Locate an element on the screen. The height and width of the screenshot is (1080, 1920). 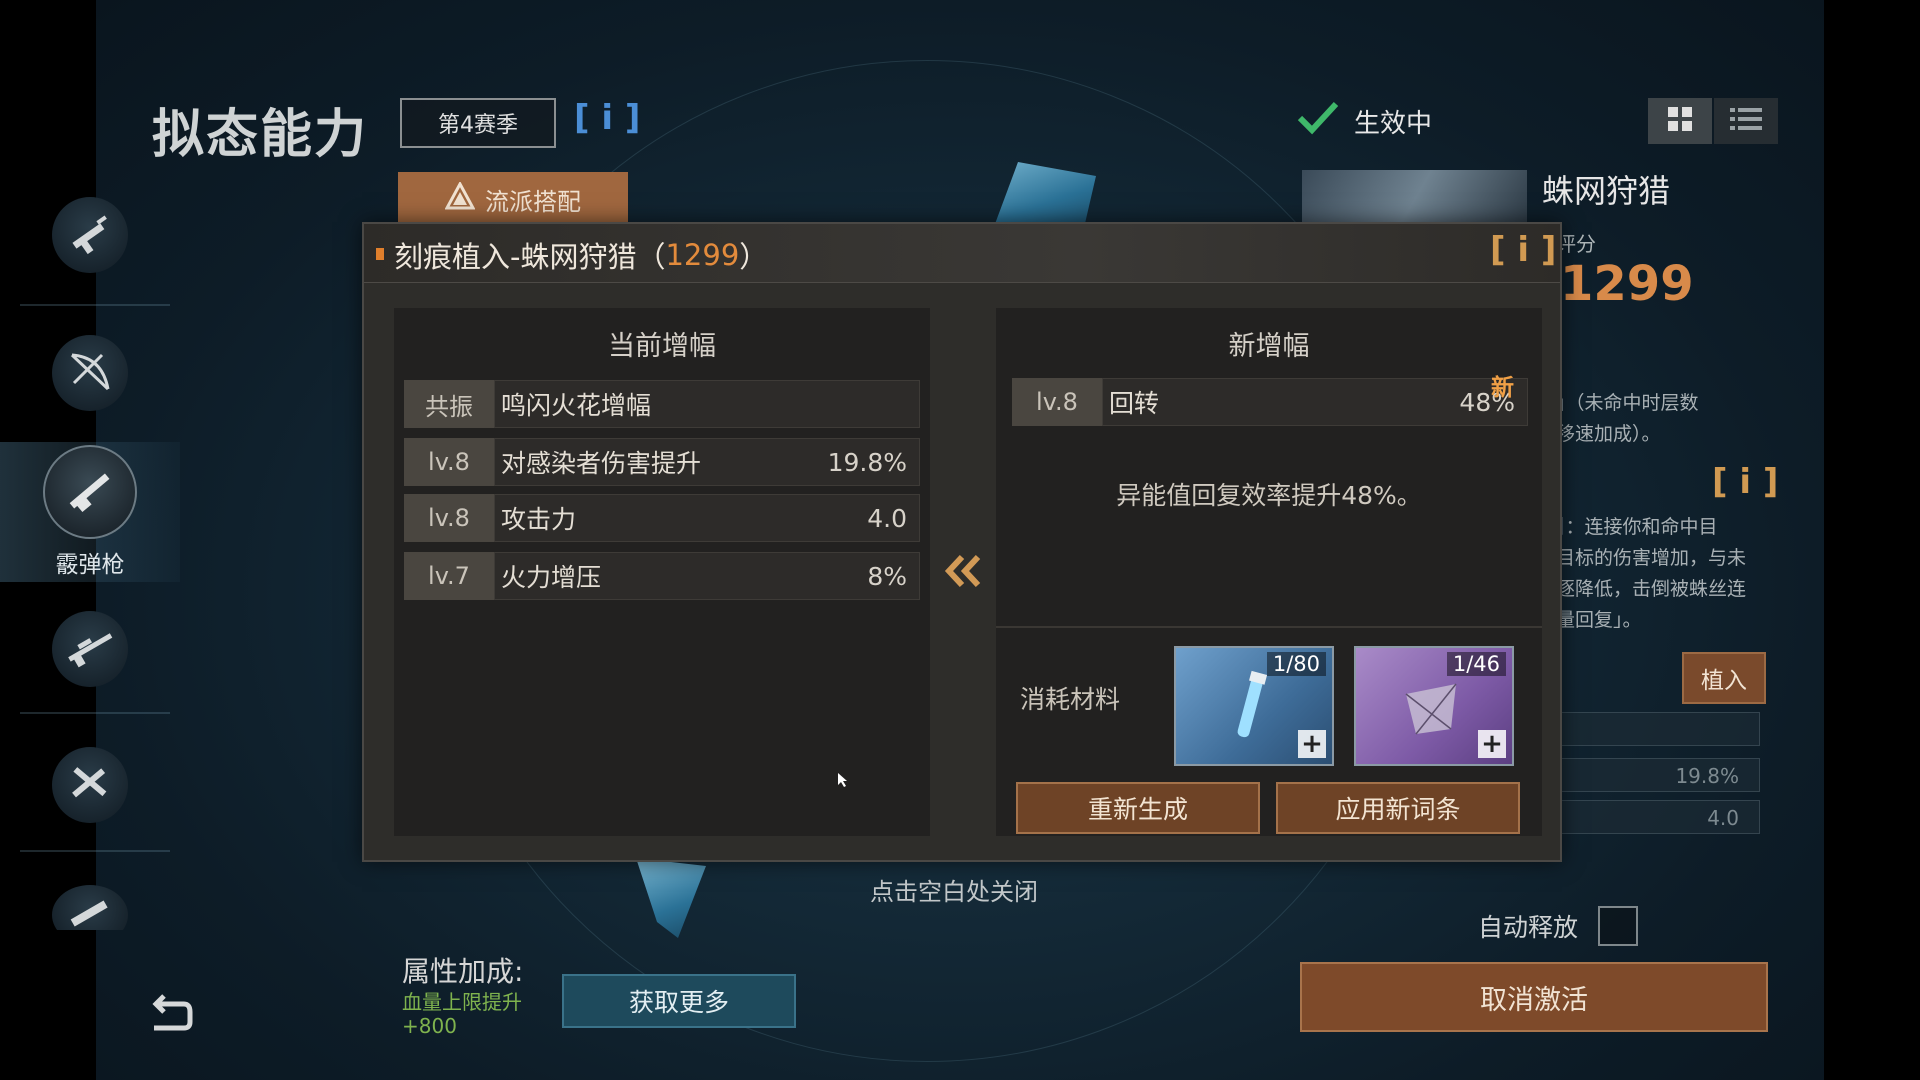
boost-name: 火力增压 is located at coordinates (551, 577).